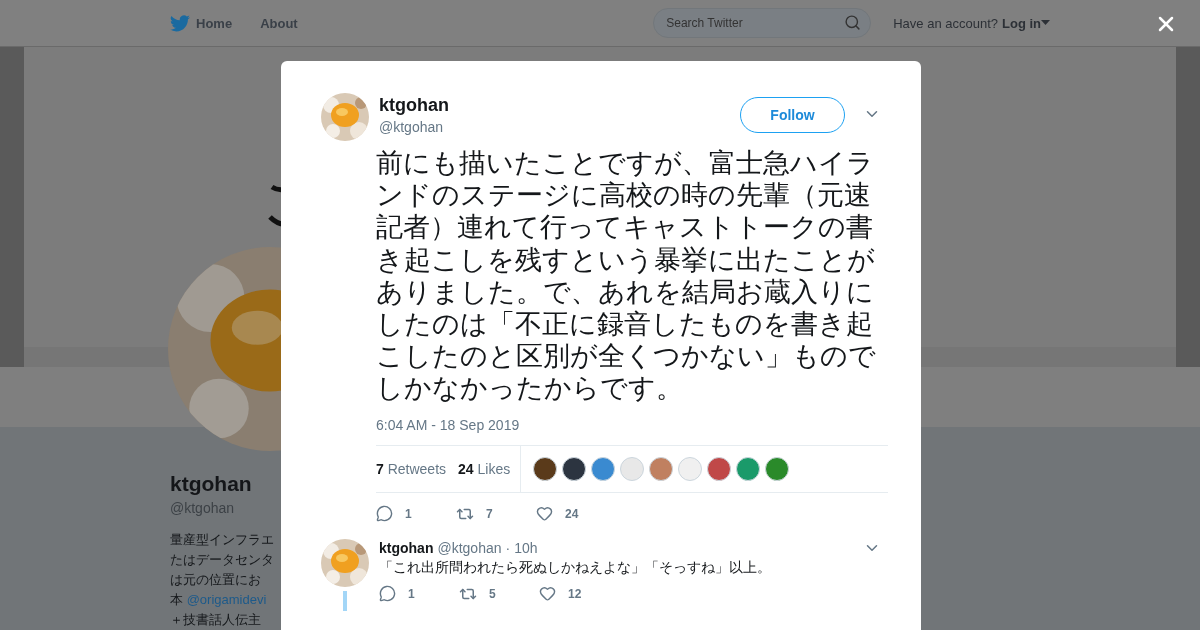  Describe the element at coordinates (526, 547) in the screenshot. I see `reply-time: 10h` at that location.